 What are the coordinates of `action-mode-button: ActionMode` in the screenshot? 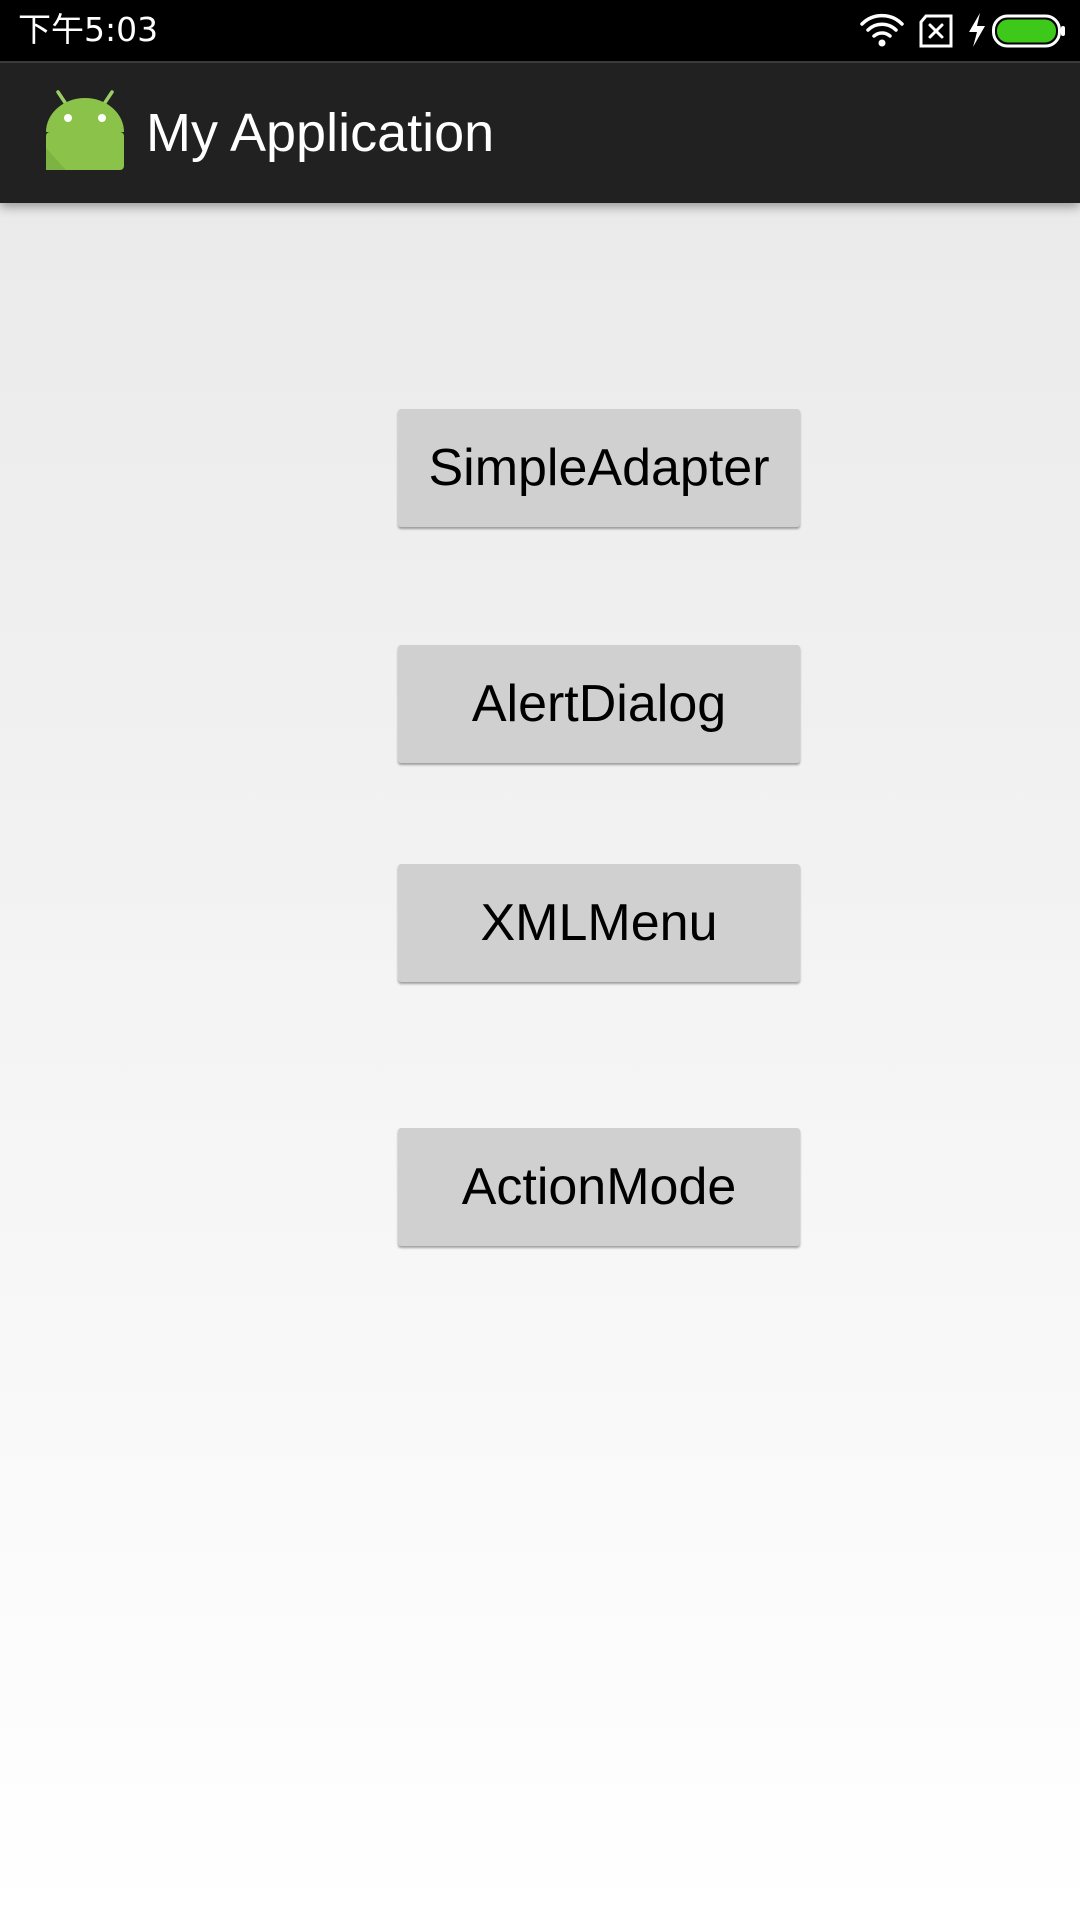 It's located at (599, 1187).